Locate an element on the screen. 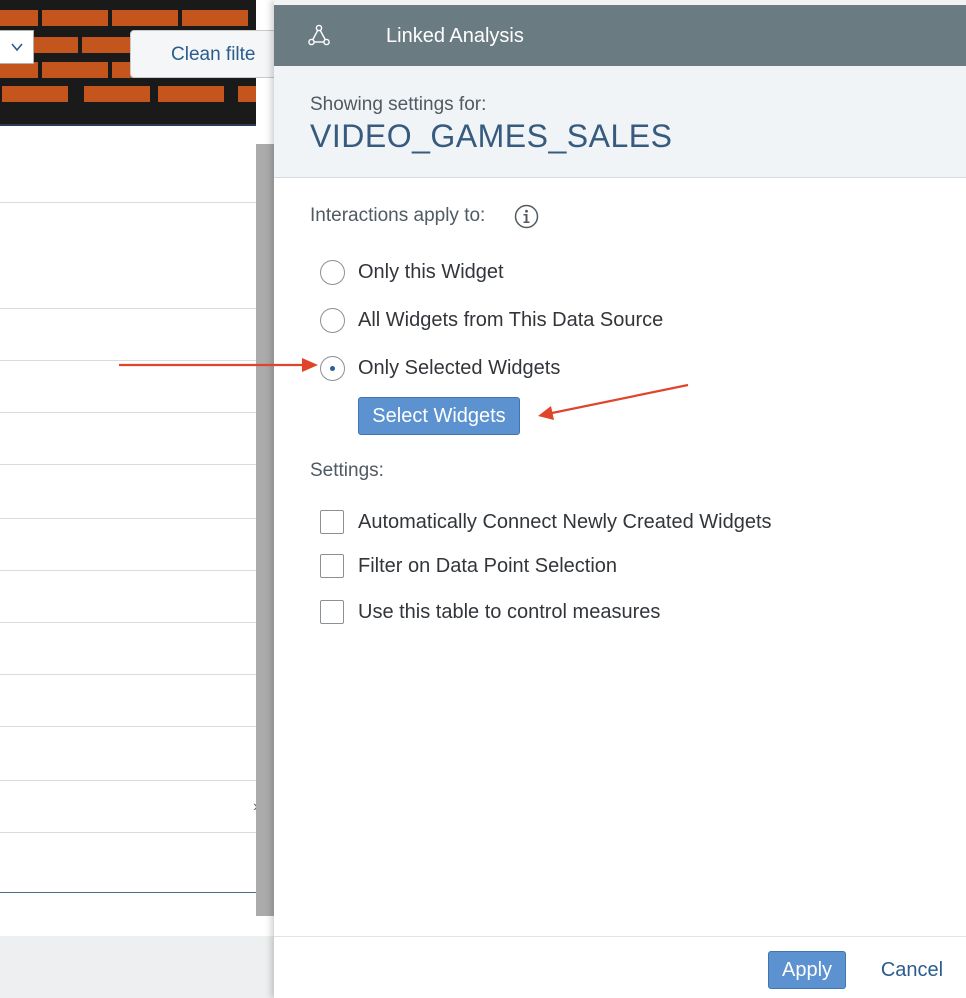 This screenshot has width=966, height=998. filter-dropdown is located at coordinates (17, 47).